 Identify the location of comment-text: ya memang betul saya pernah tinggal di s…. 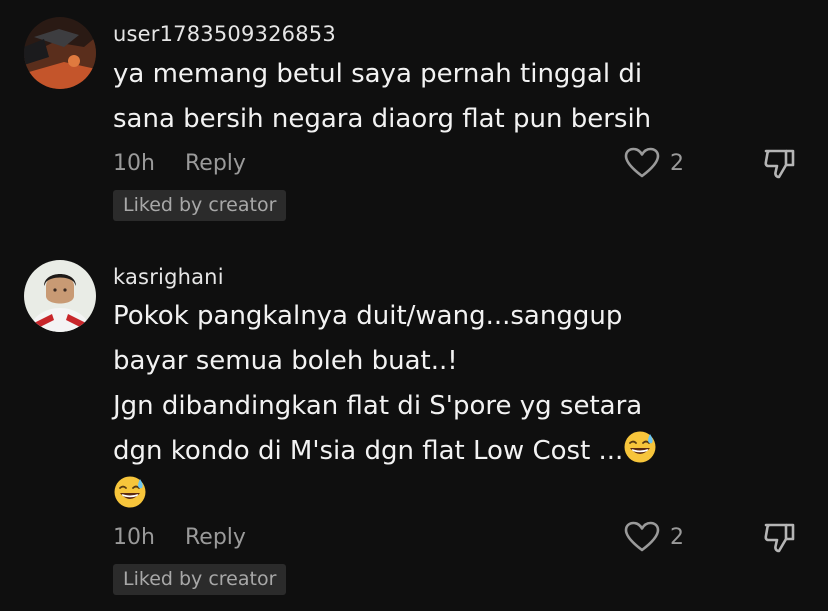
(382, 97).